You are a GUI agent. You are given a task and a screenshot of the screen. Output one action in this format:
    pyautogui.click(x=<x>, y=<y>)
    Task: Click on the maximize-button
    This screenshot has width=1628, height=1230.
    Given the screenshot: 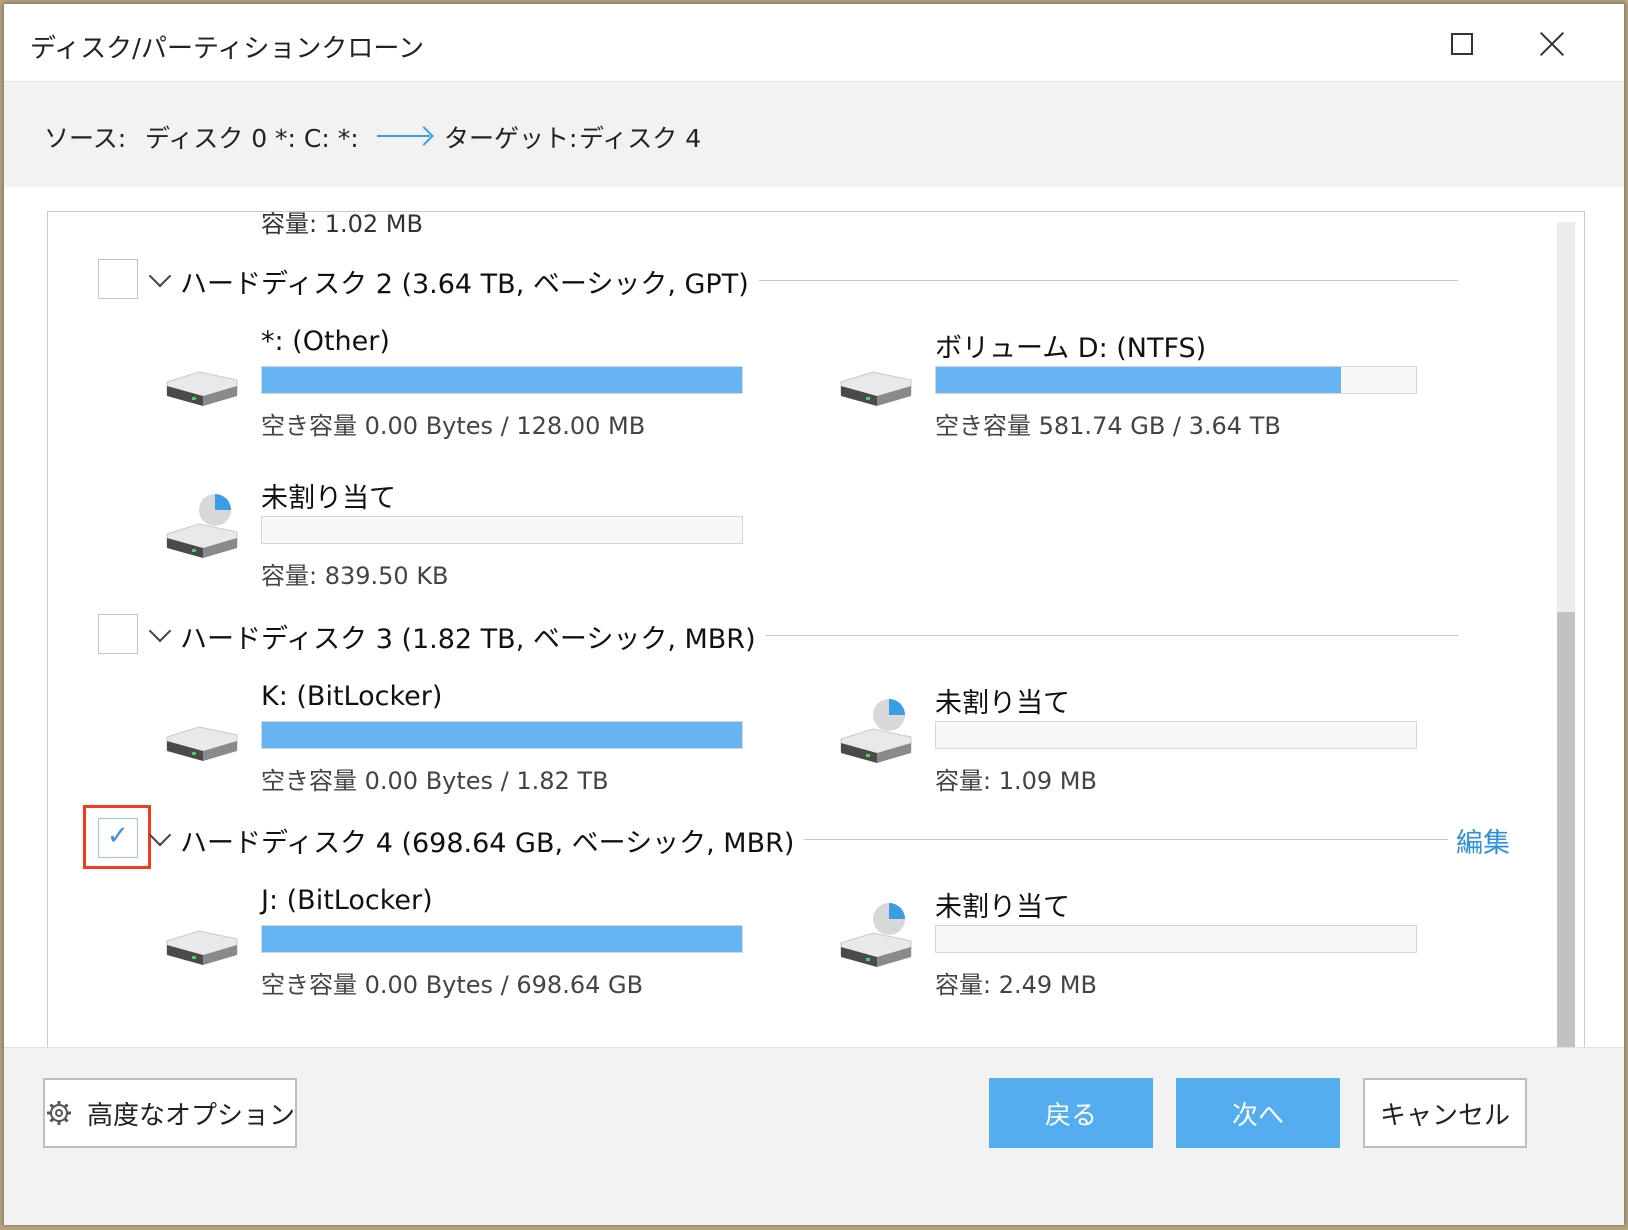 What is the action you would take?
    pyautogui.click(x=1462, y=44)
    